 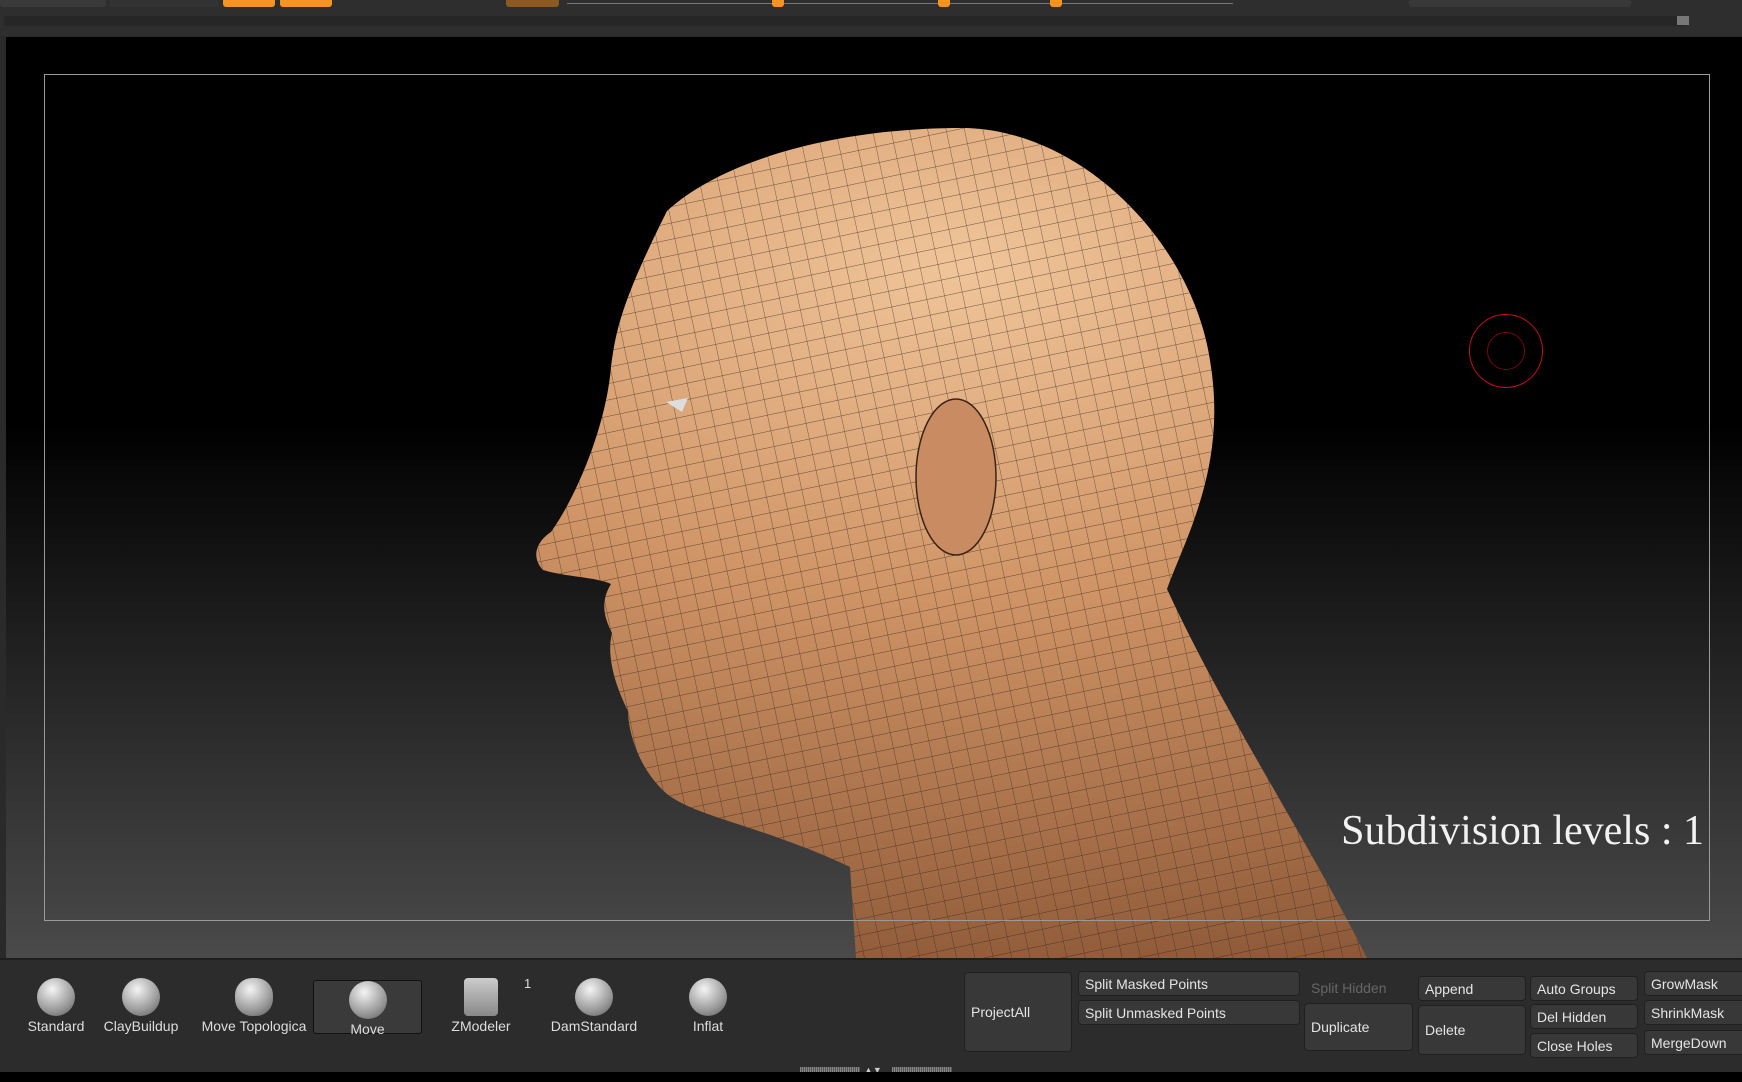 I want to click on brush-move-topological: Move Topologica, so click(x=254, y=1007).